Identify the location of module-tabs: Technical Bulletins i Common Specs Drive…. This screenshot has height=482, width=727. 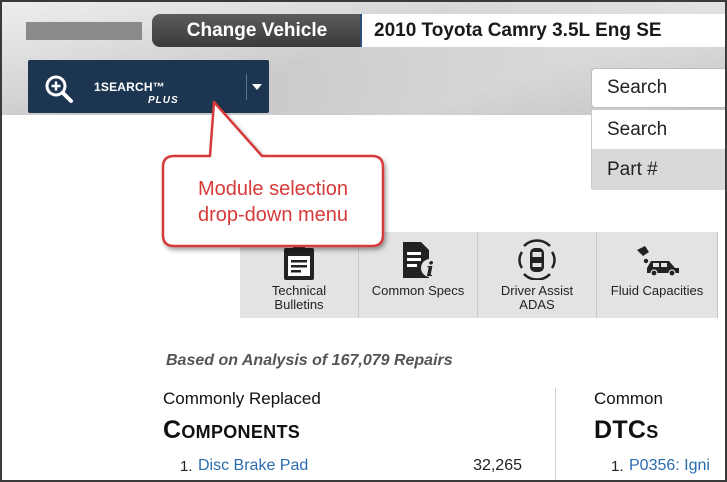
(483, 275).